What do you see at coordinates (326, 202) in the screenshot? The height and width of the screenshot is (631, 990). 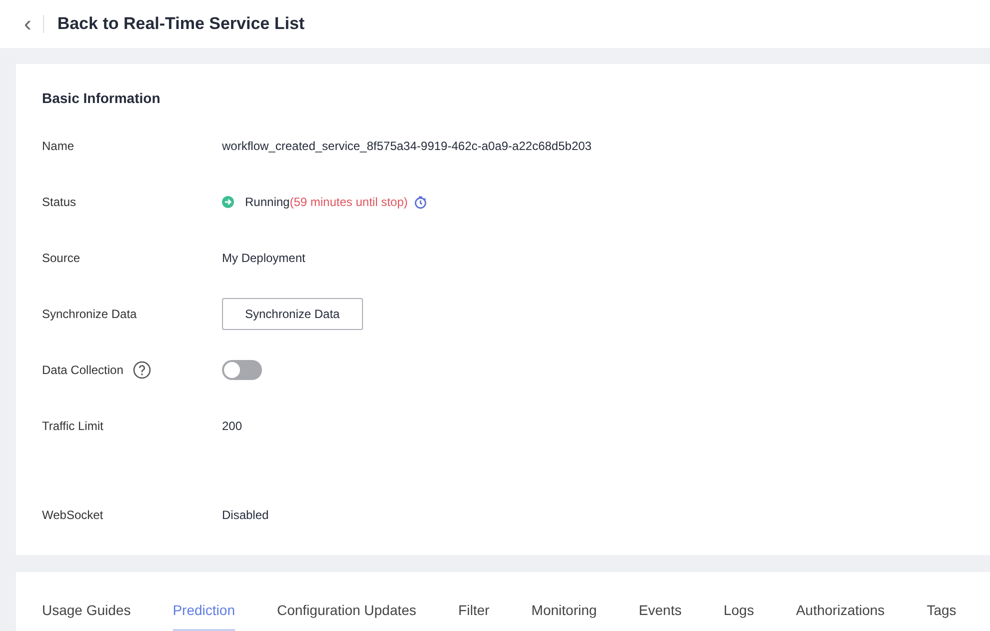 I see `status-text: Running(59 minutes until stop)` at bounding box center [326, 202].